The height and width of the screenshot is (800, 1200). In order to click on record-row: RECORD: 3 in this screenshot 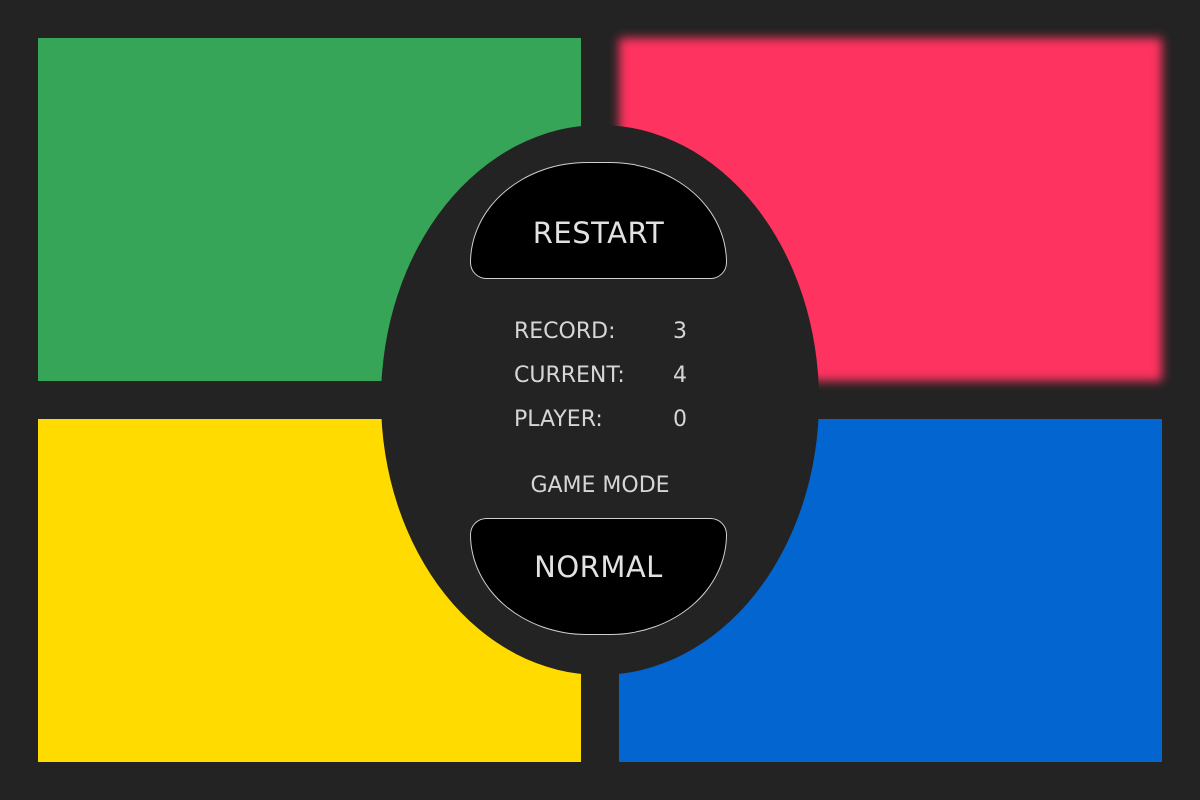, I will do `click(614, 339)`.